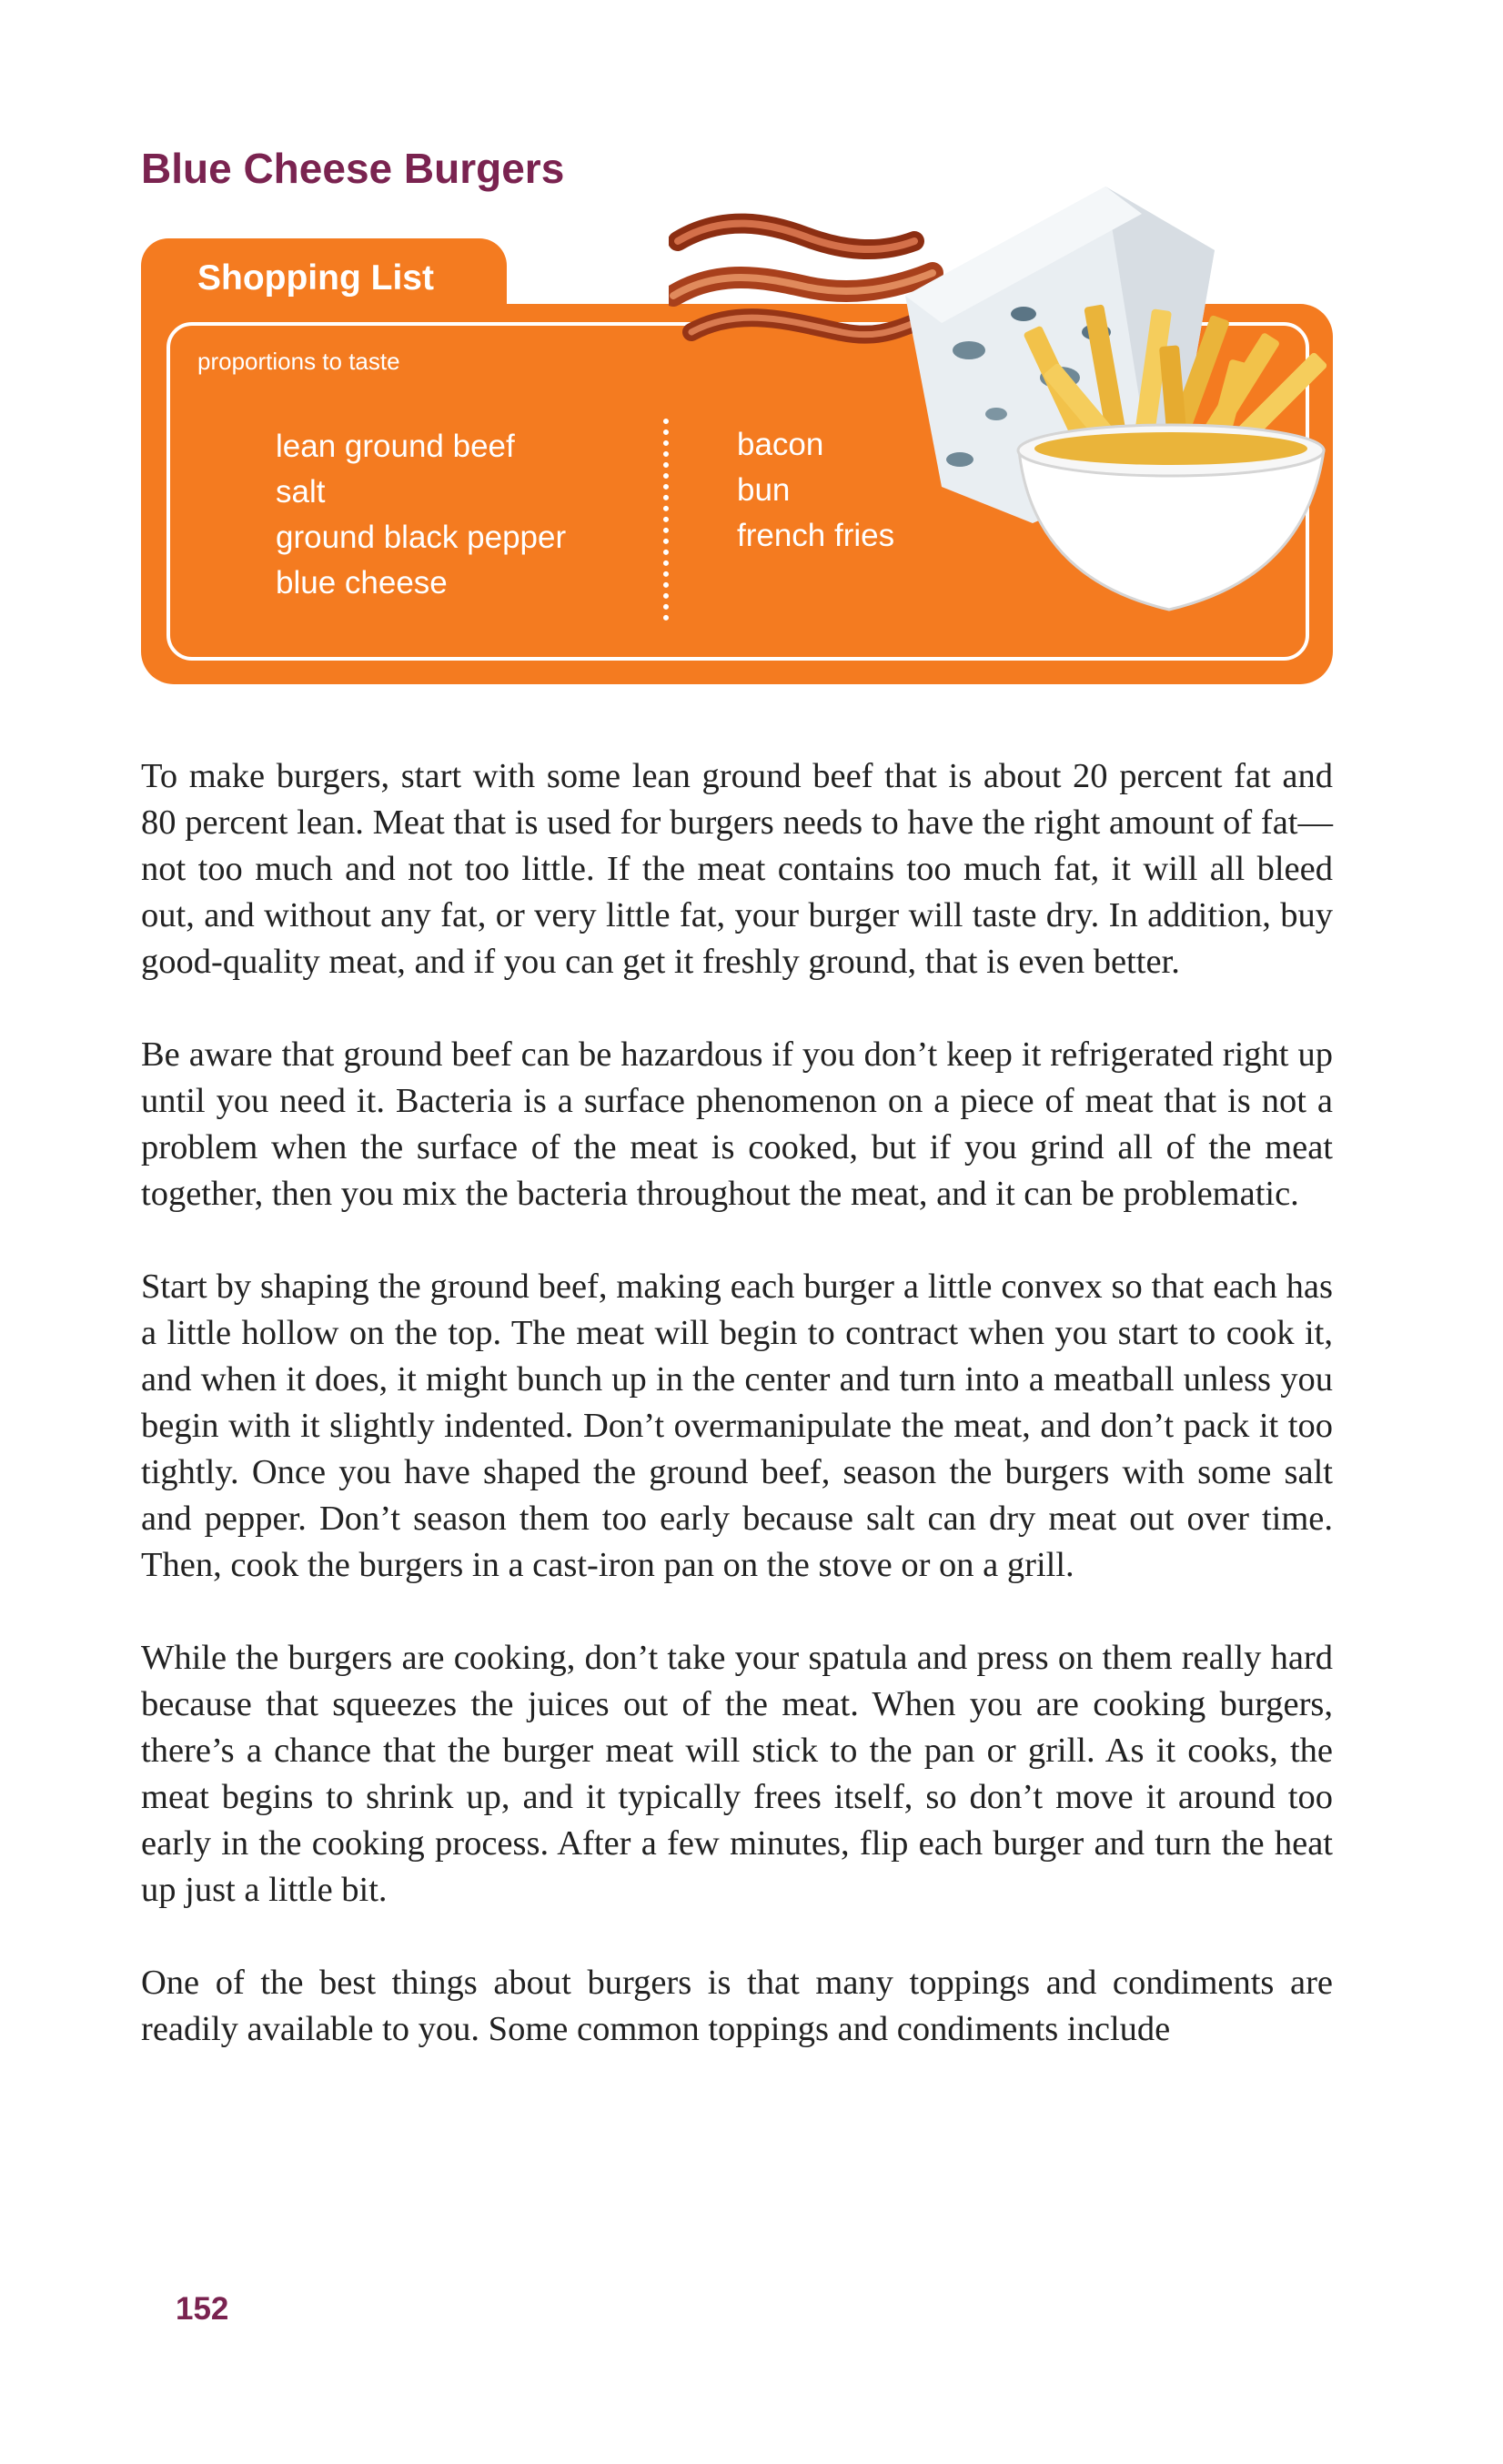  Describe the element at coordinates (298, 362) in the screenshot. I see `shopping-list-subtitle: proportions to taste` at that location.